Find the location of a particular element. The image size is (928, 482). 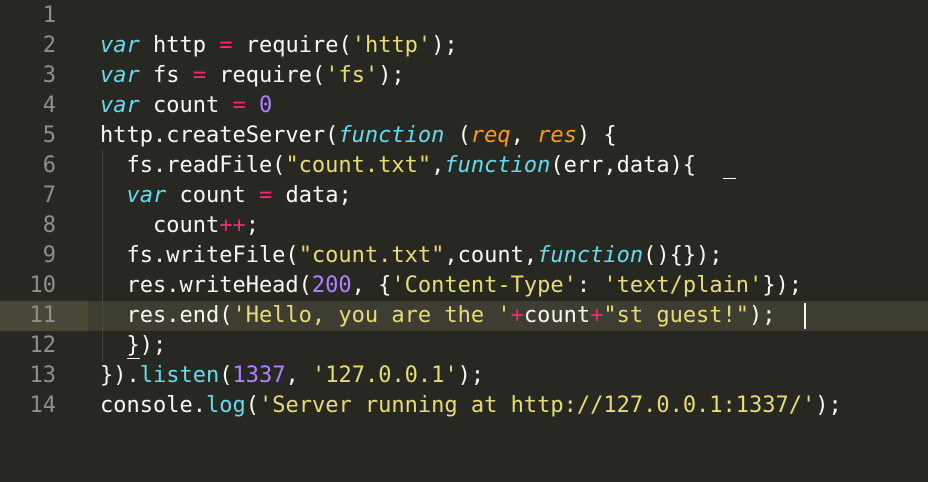

line-number: 11 is located at coordinates (43, 315).